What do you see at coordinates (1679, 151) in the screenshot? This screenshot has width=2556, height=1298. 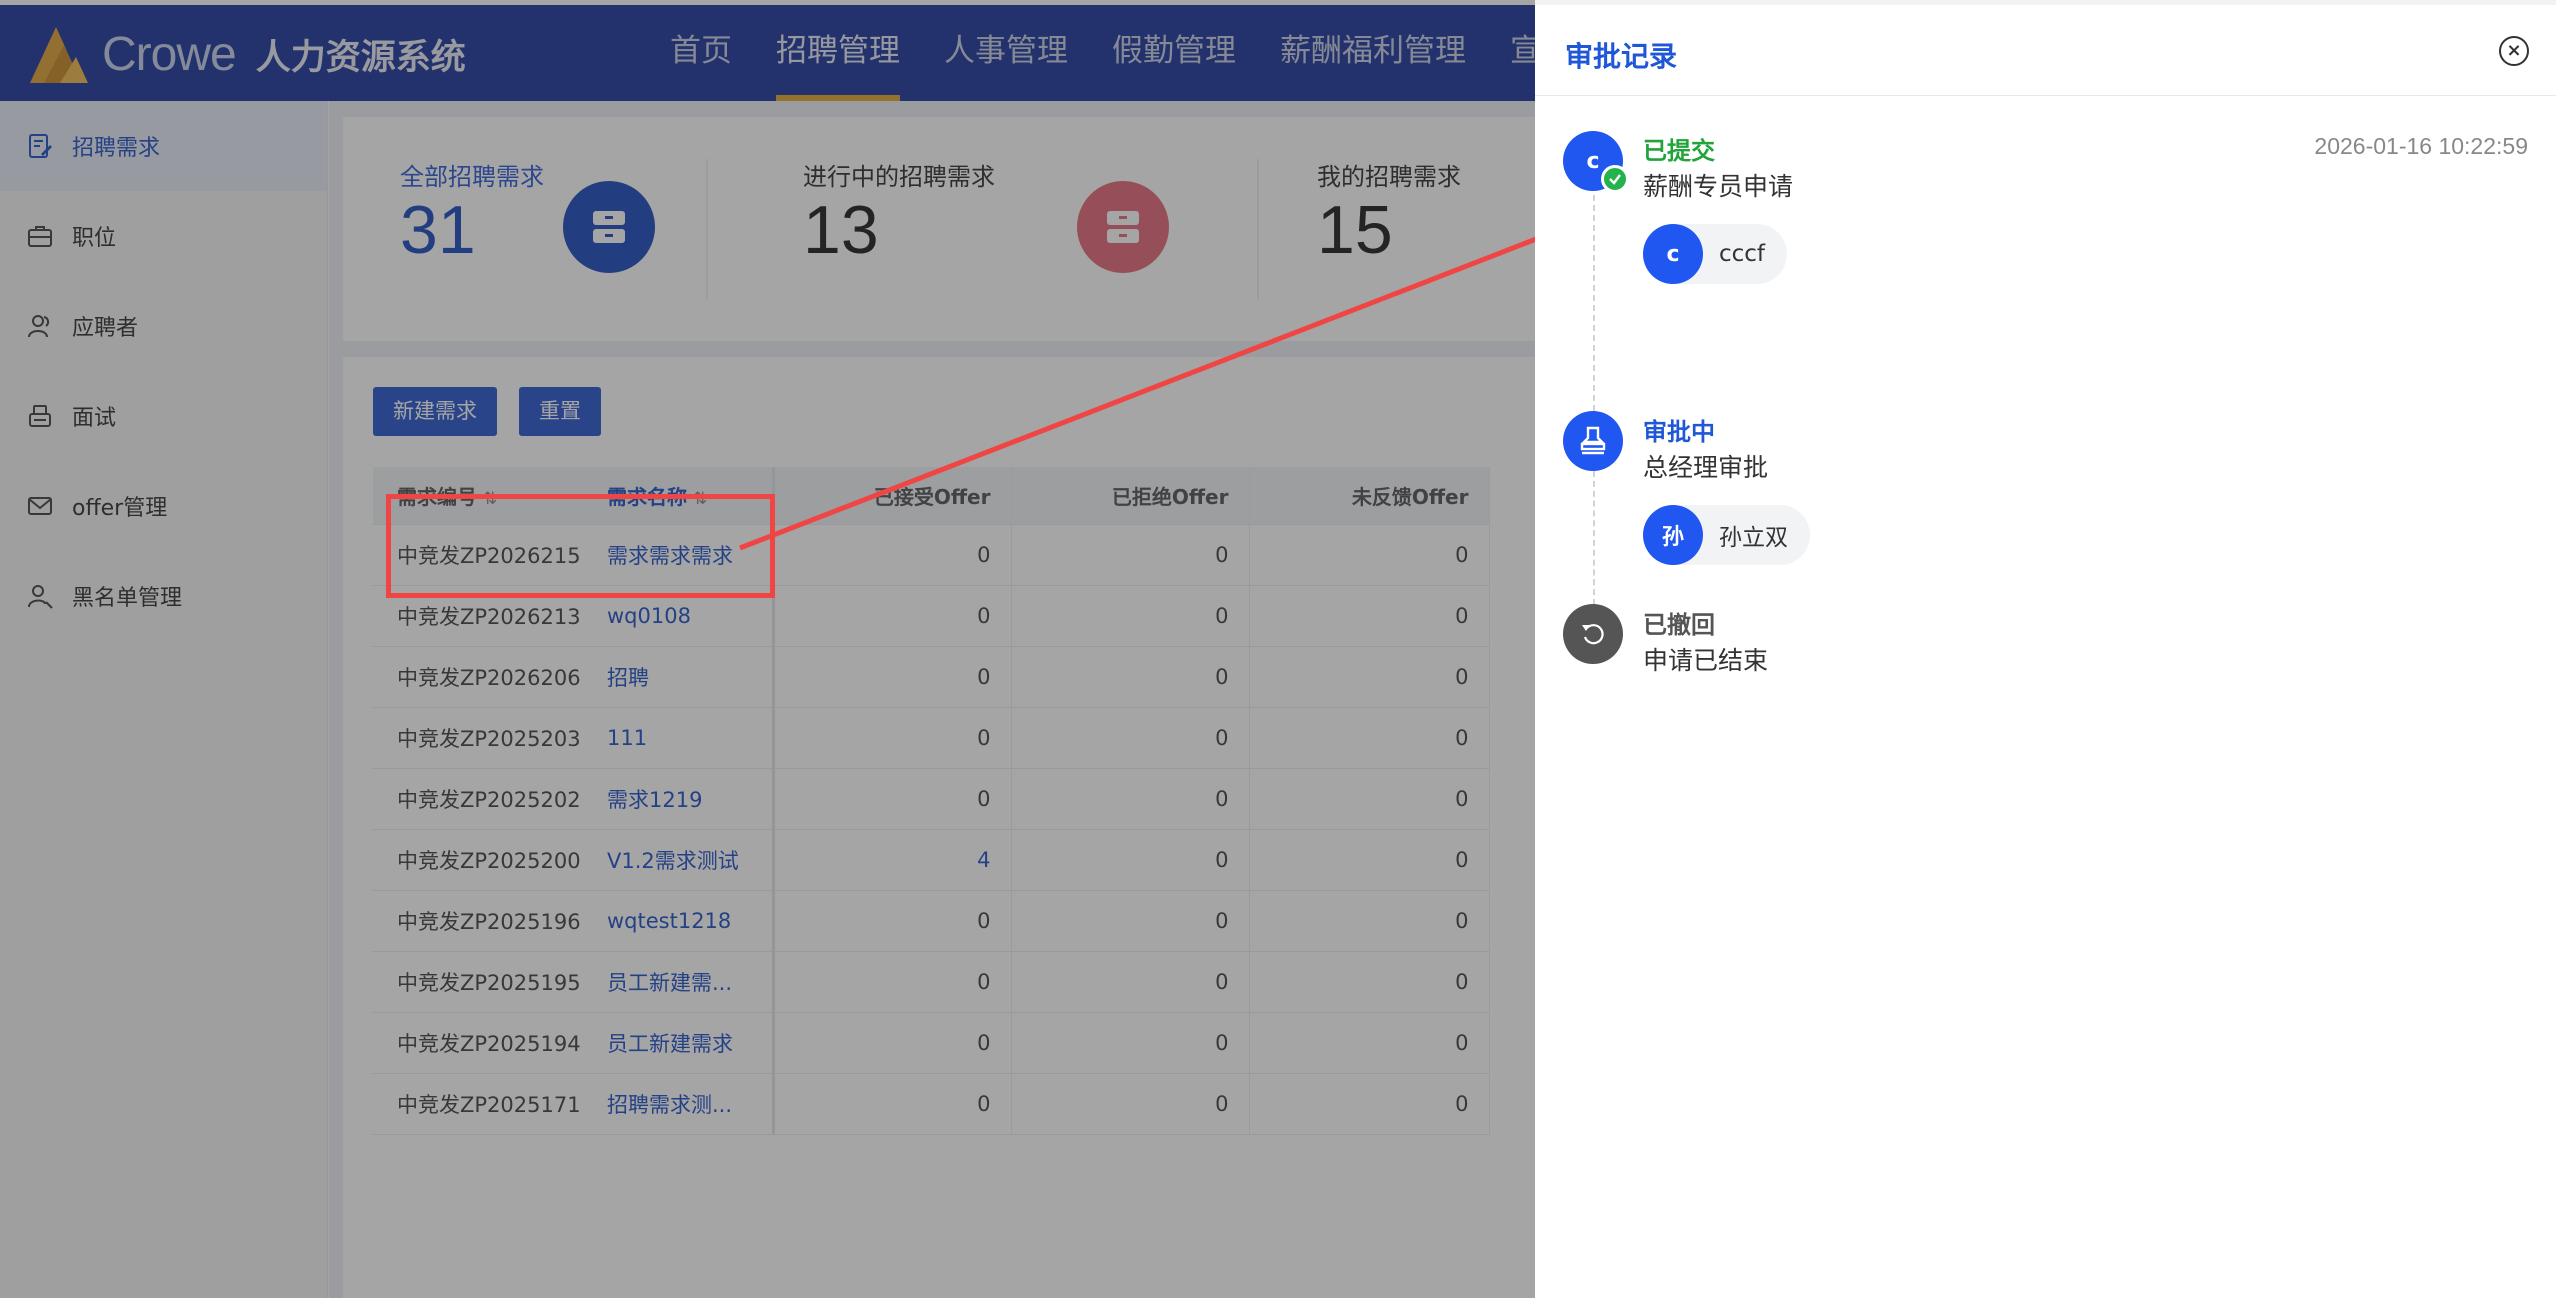 I see `step-status: 已提交` at bounding box center [1679, 151].